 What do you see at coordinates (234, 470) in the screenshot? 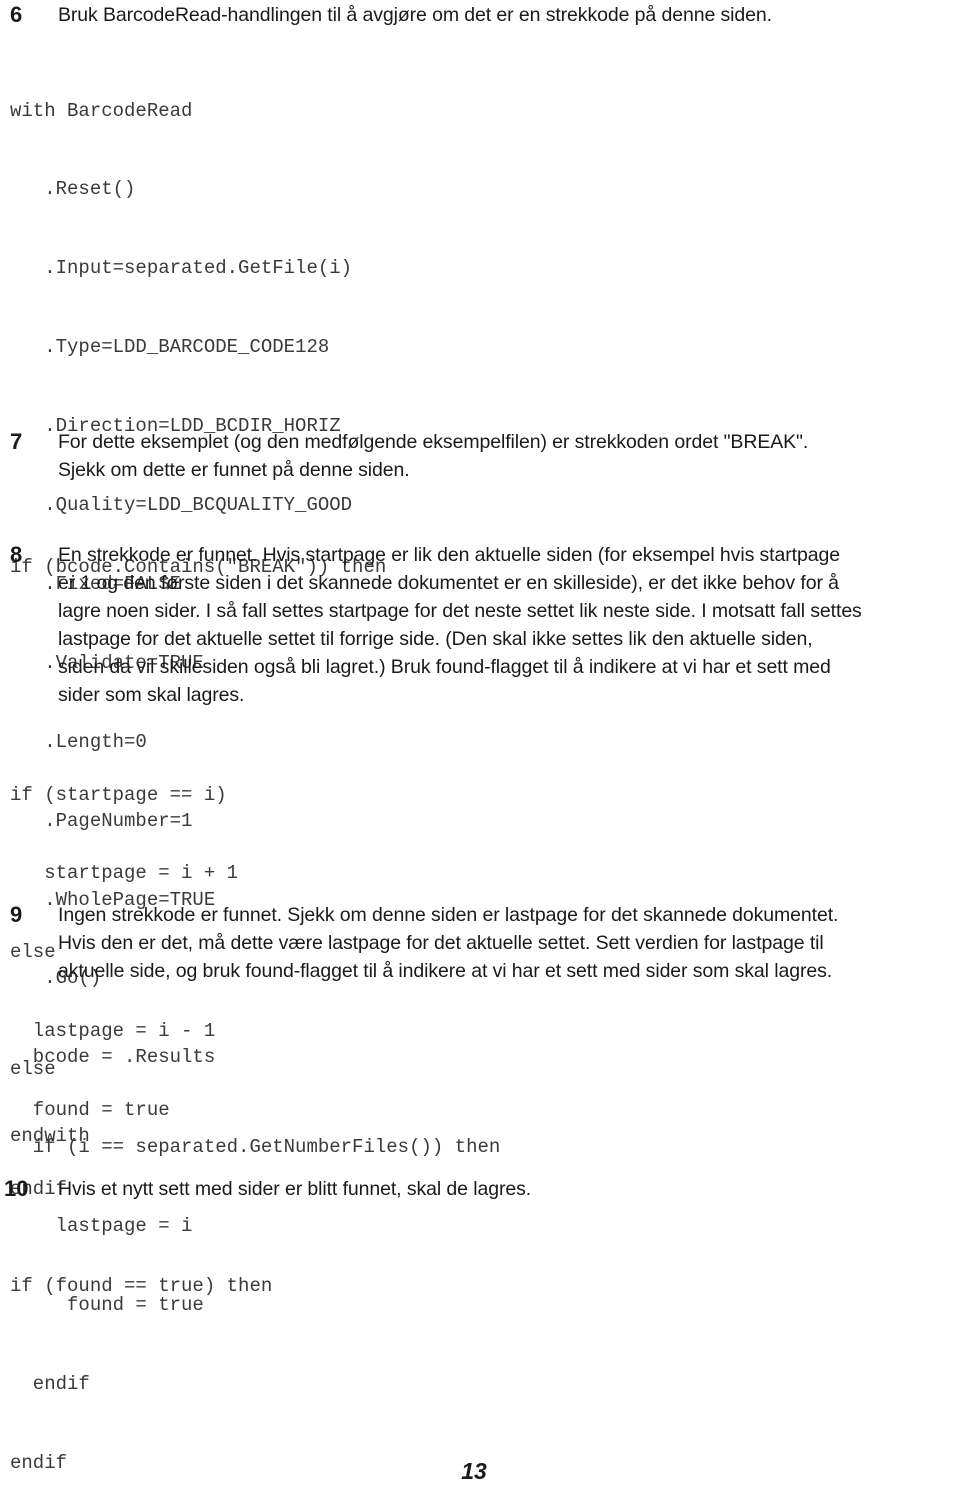
I see `text-line: Sjekk om dette er funnet på denne siden.` at bounding box center [234, 470].